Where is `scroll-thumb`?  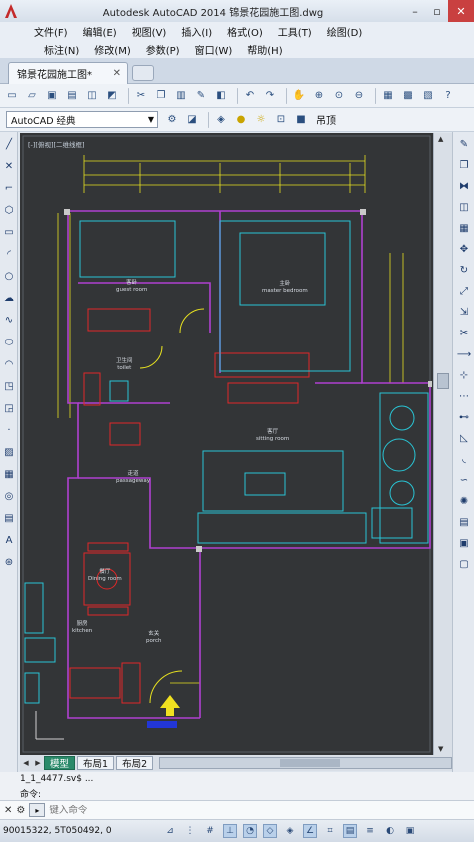
scroll-thumb is located at coordinates (443, 381).